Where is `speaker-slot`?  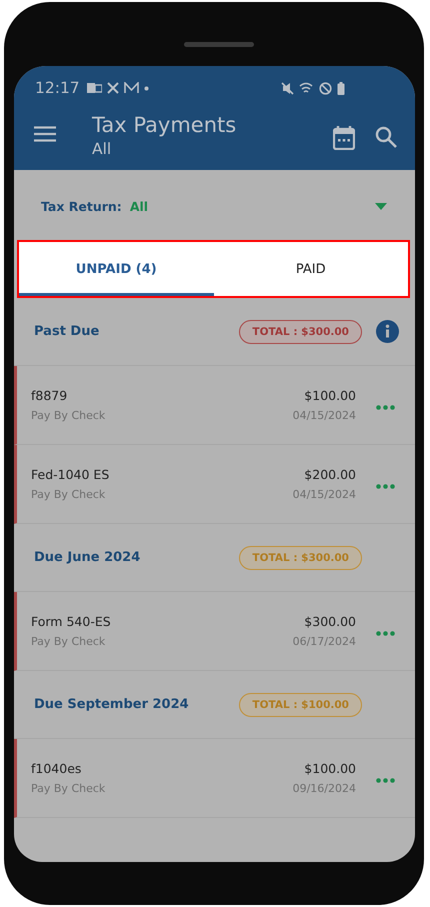 speaker-slot is located at coordinates (219, 44).